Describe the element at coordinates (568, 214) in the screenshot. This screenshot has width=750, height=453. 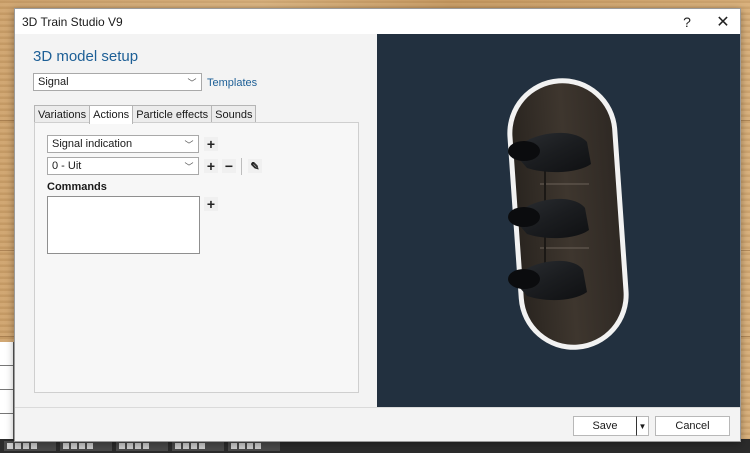
I see `signal-model-render` at that location.